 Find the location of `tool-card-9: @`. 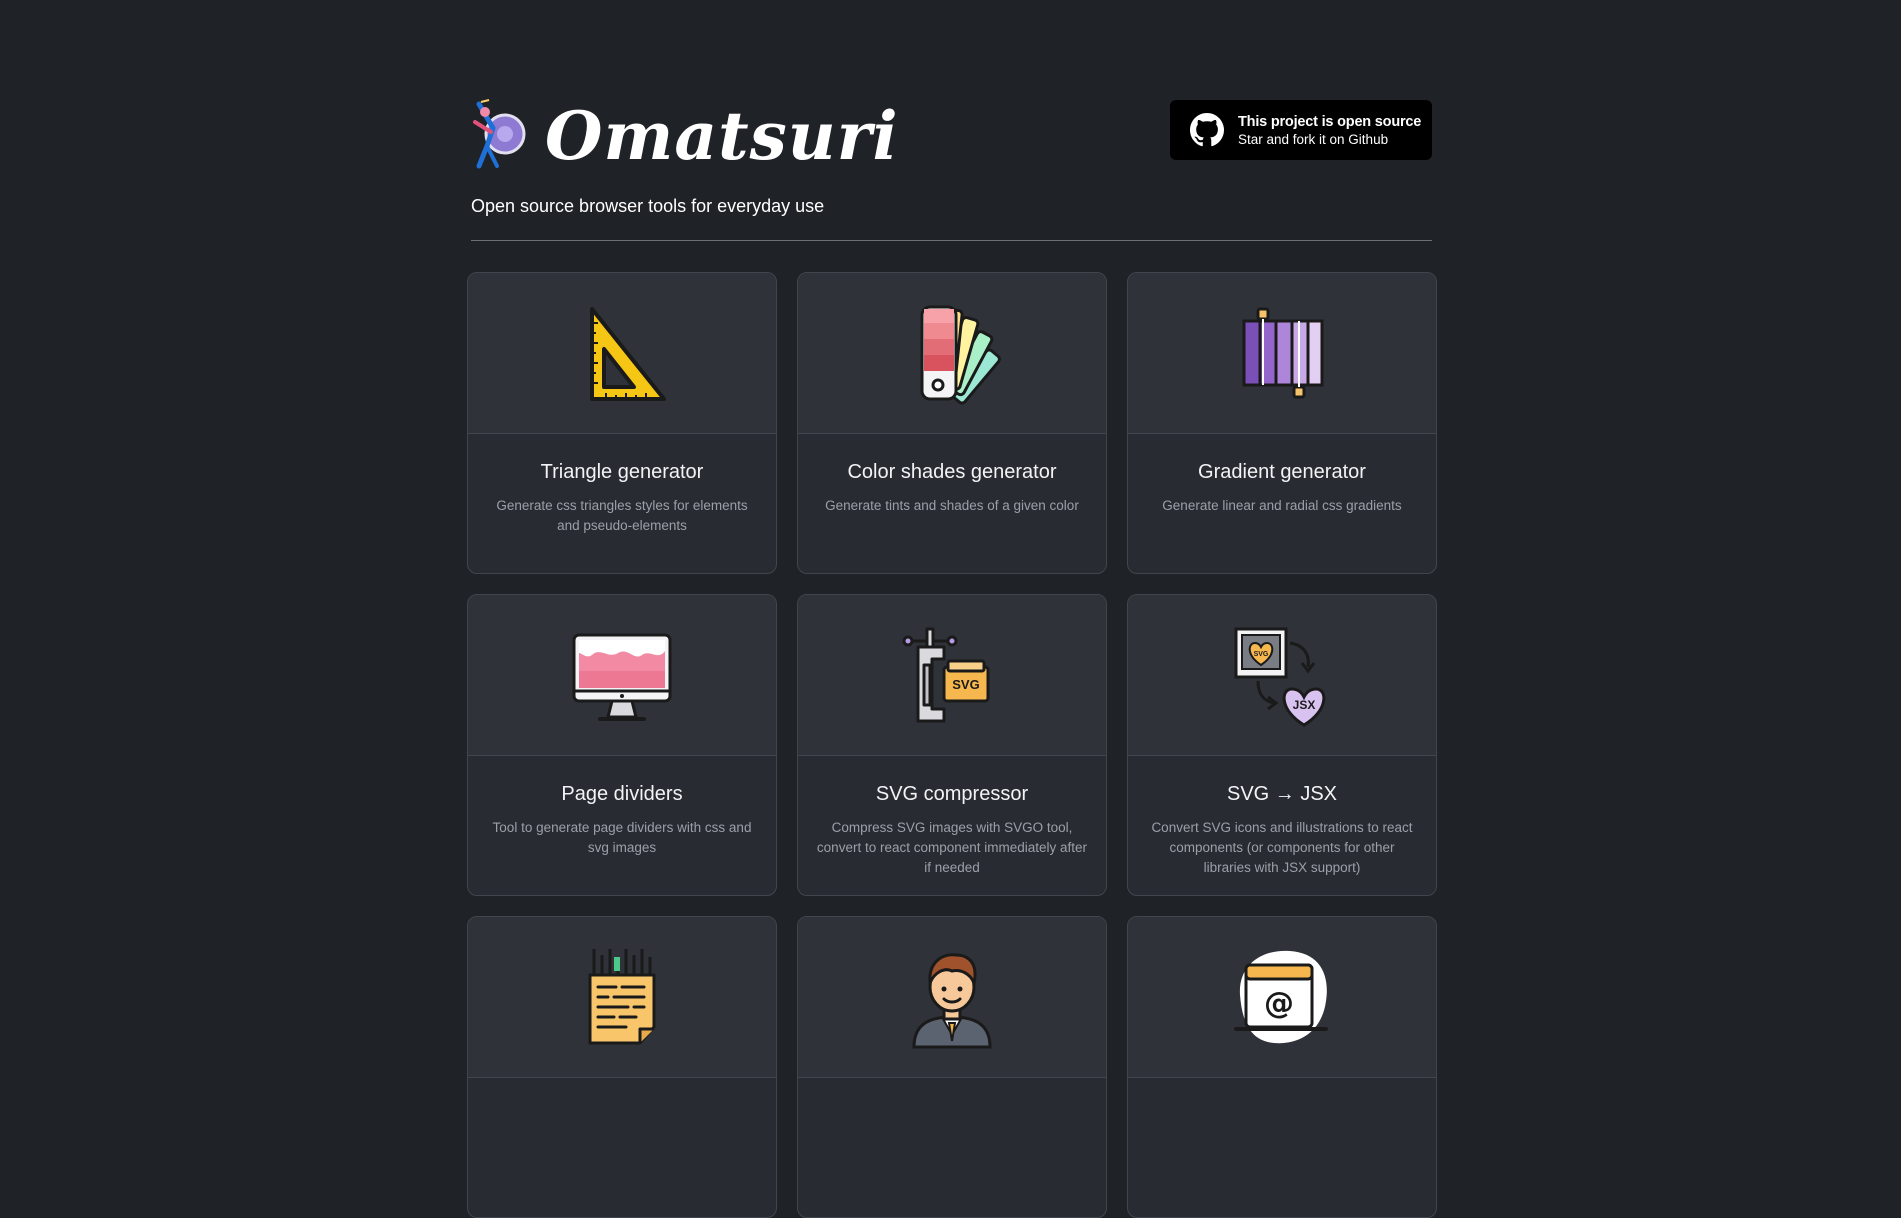

tool-card-9: @ is located at coordinates (1282, 1067).